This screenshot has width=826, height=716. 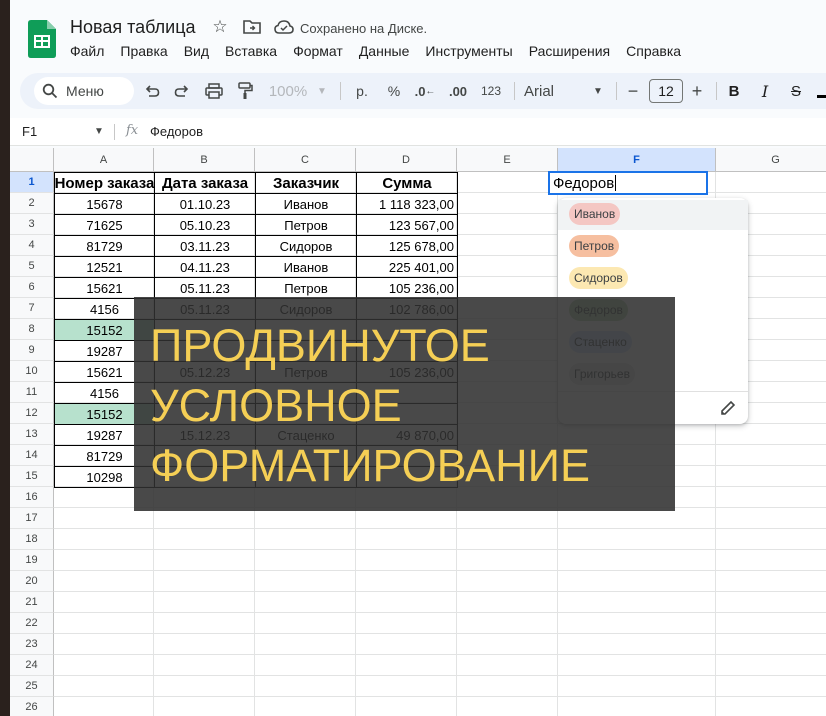 I want to click on menu-format: Формат, so click(x=318, y=51).